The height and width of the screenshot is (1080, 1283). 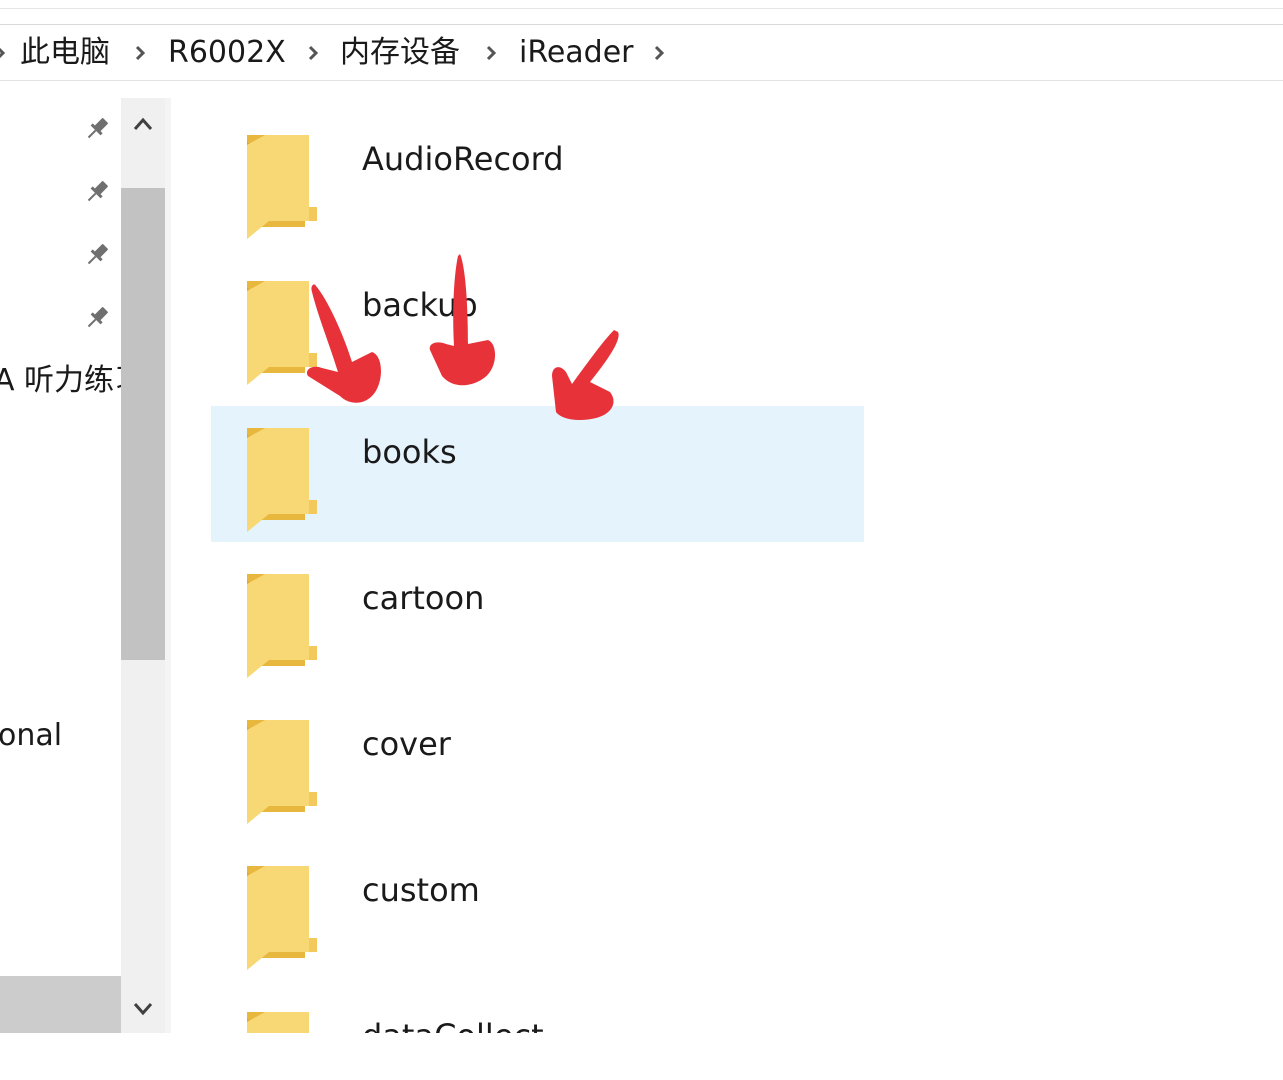 I want to click on chevron-down-icon, so click(x=143, y=1009).